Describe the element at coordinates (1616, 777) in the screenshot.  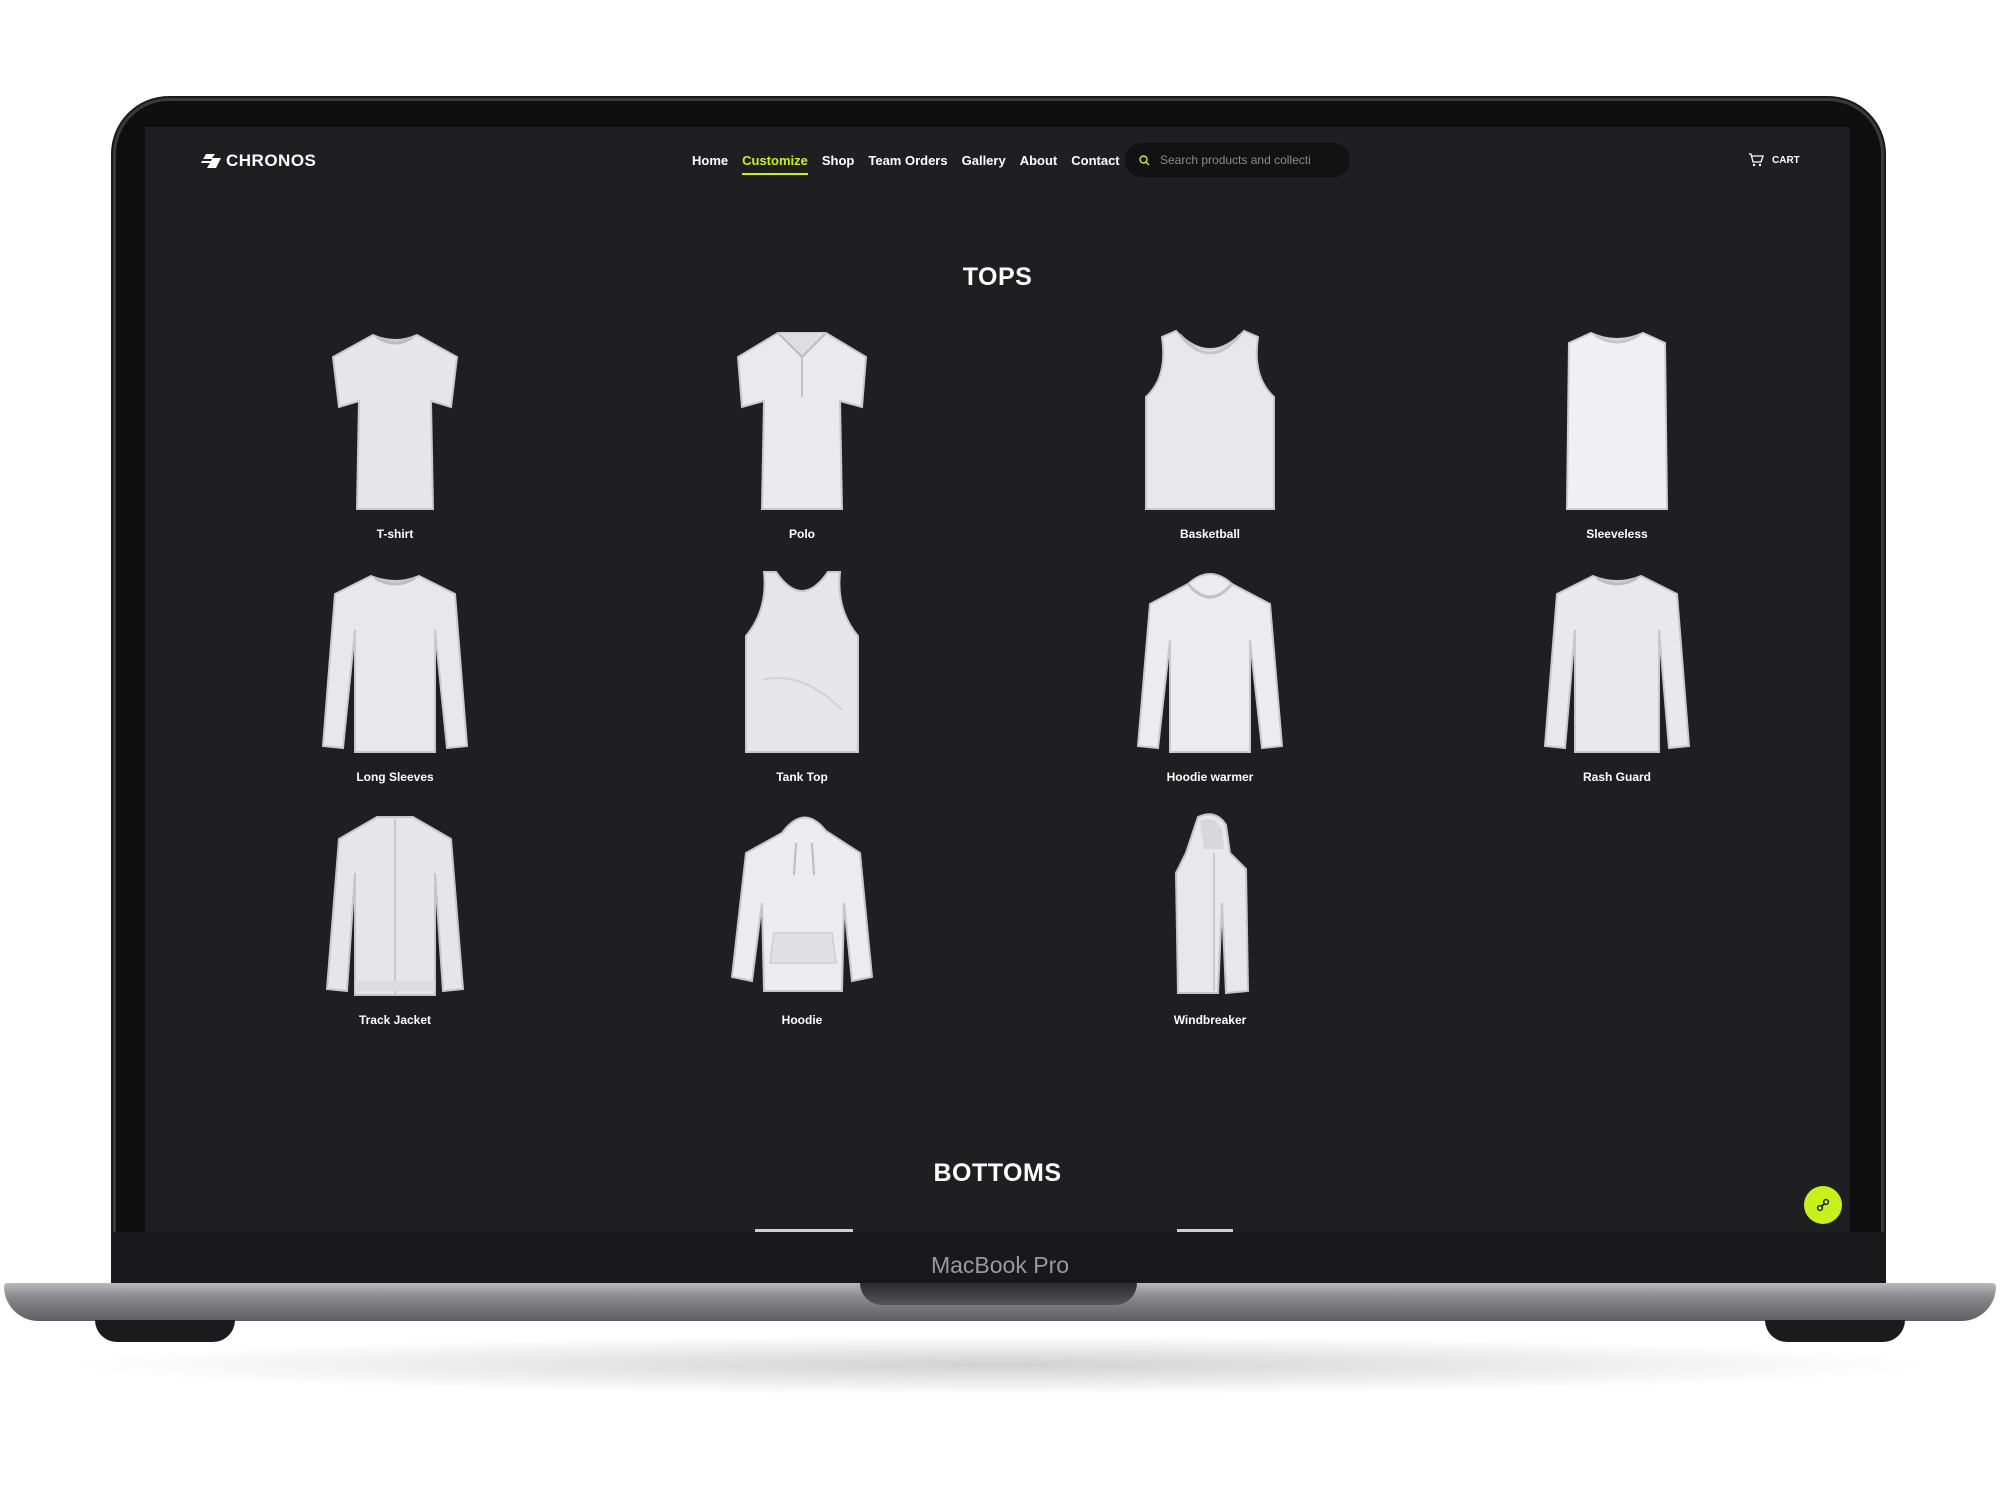
I see `product-label: Rash Guard` at that location.